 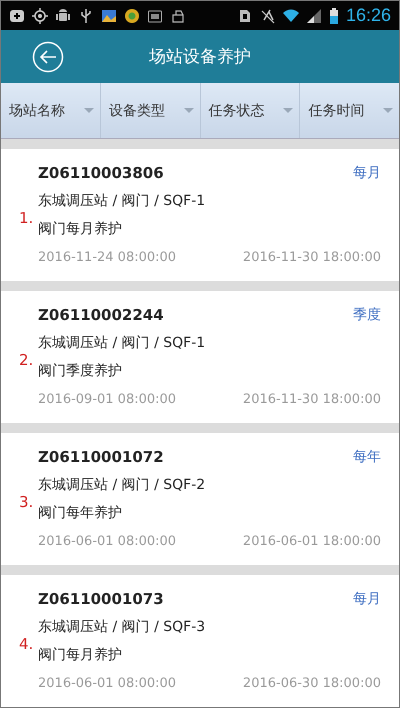 I want to click on battery-icon, so click(x=333, y=16).